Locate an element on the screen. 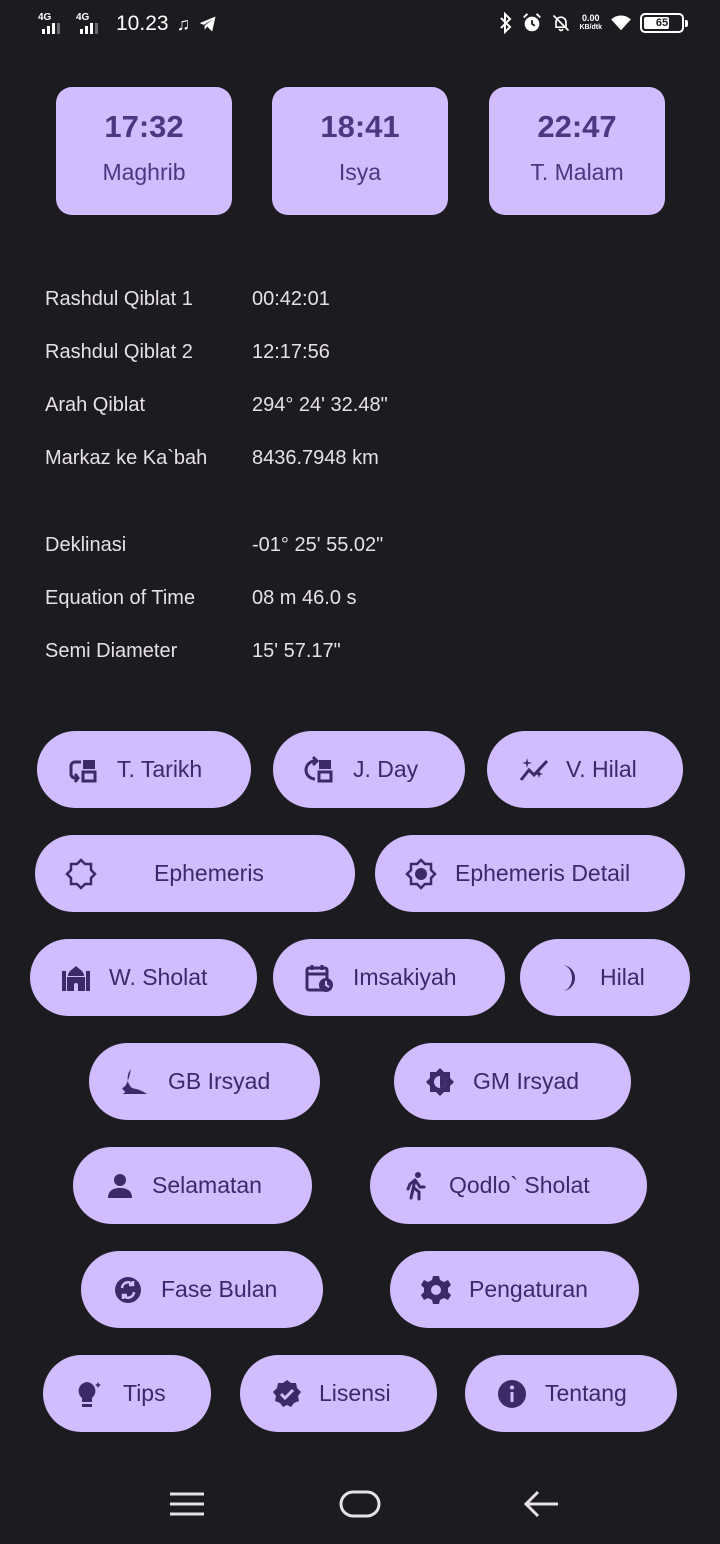 This screenshot has height=1544, width=720. button-label: Ephemeris Detail is located at coordinates (543, 873).